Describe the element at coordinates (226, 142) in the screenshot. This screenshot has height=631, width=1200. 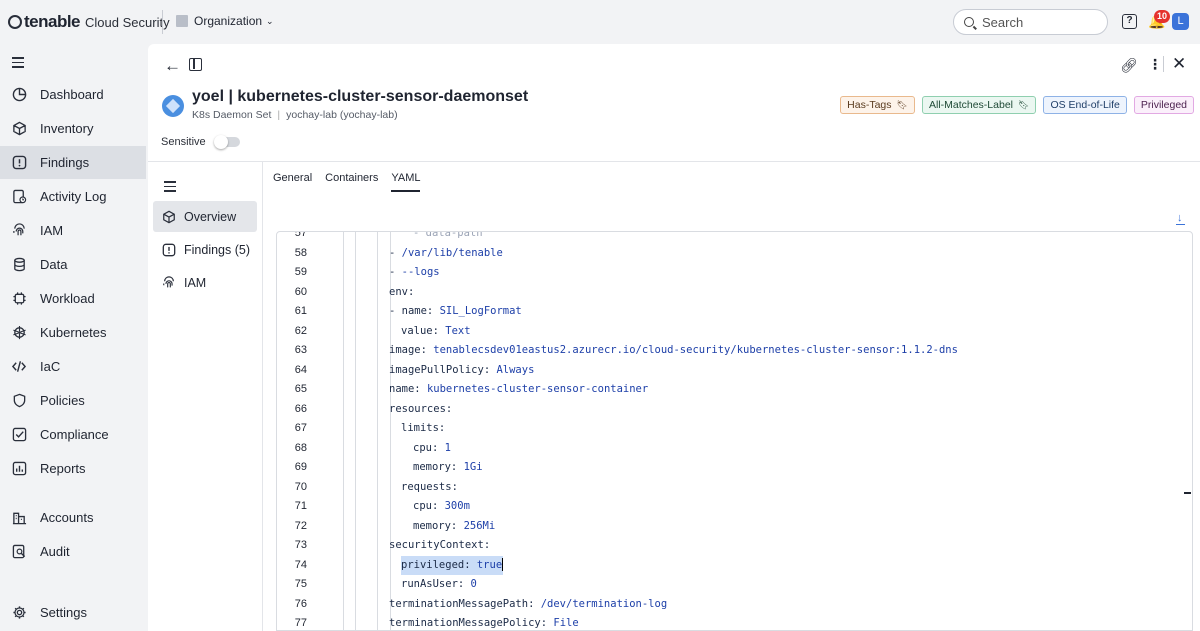
I see `sensitive-toggle` at that location.